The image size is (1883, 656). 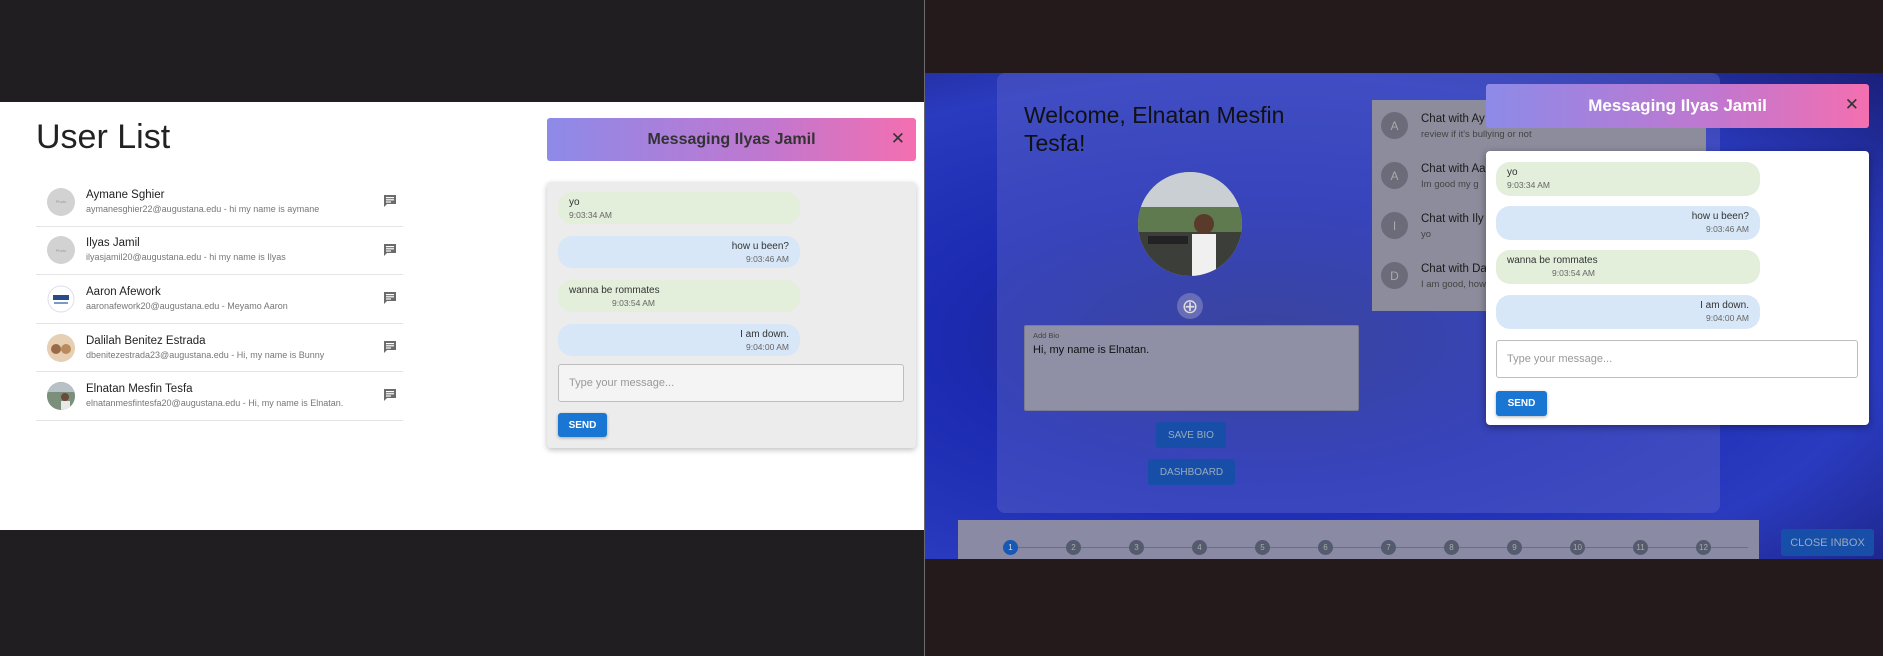 I want to click on inbox-item-title: Chat with Ily, so click(x=1452, y=219).